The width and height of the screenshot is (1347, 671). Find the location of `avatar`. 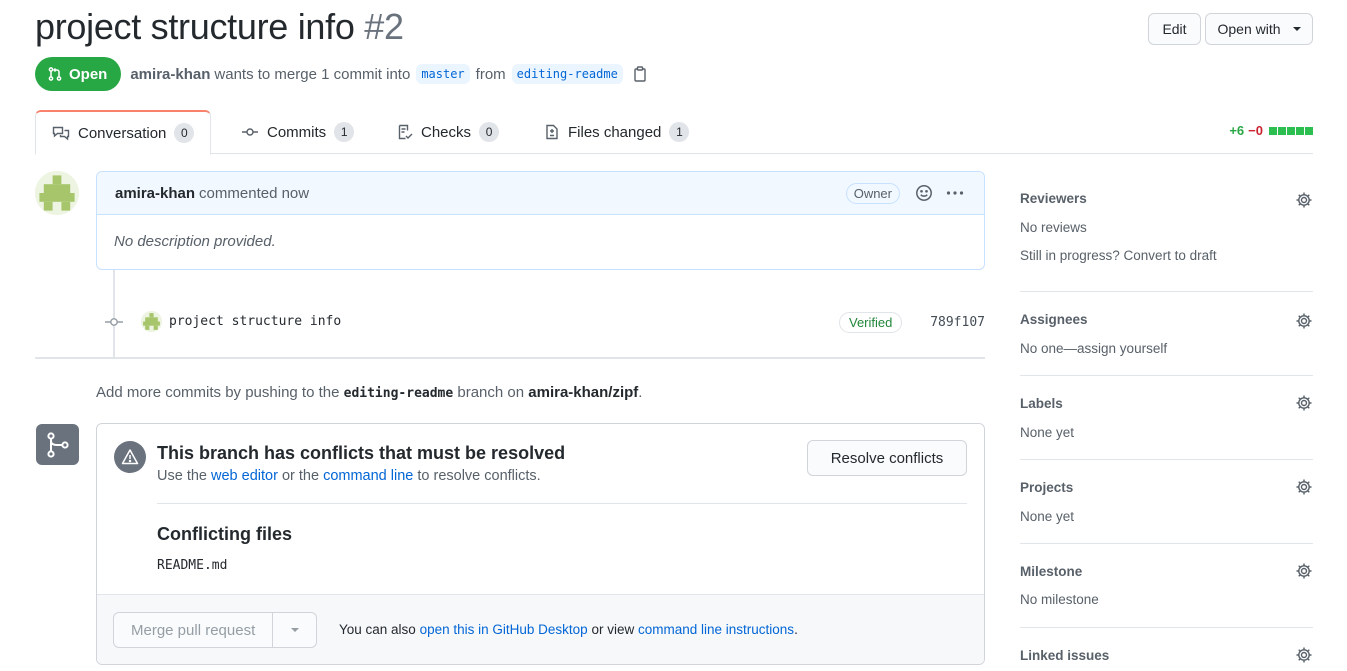

avatar is located at coordinates (57, 193).